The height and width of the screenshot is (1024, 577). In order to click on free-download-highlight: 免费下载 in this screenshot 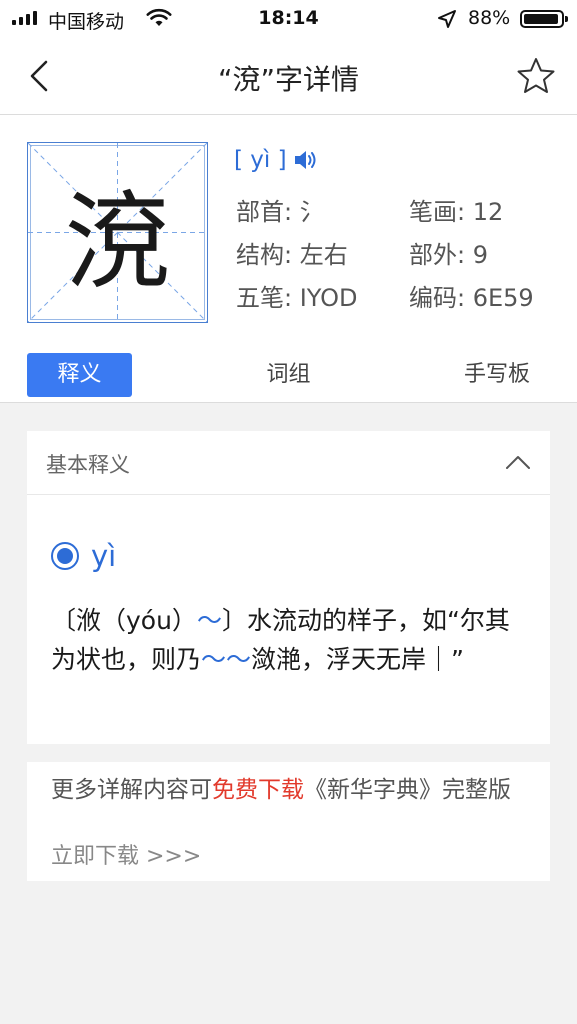, I will do `click(258, 790)`.